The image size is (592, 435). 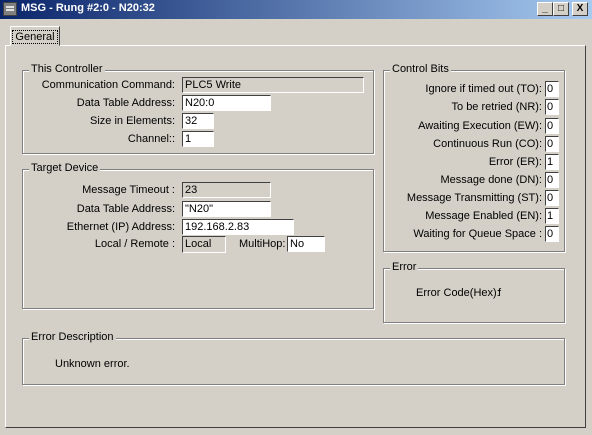 What do you see at coordinates (204, 244) in the screenshot?
I see `local-remote-field: Local` at bounding box center [204, 244].